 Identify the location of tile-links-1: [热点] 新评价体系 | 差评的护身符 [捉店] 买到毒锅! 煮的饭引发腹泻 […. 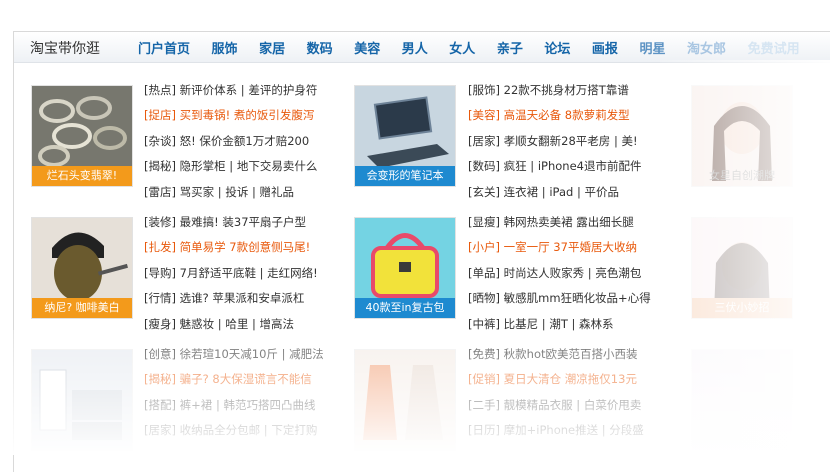
(236, 141).